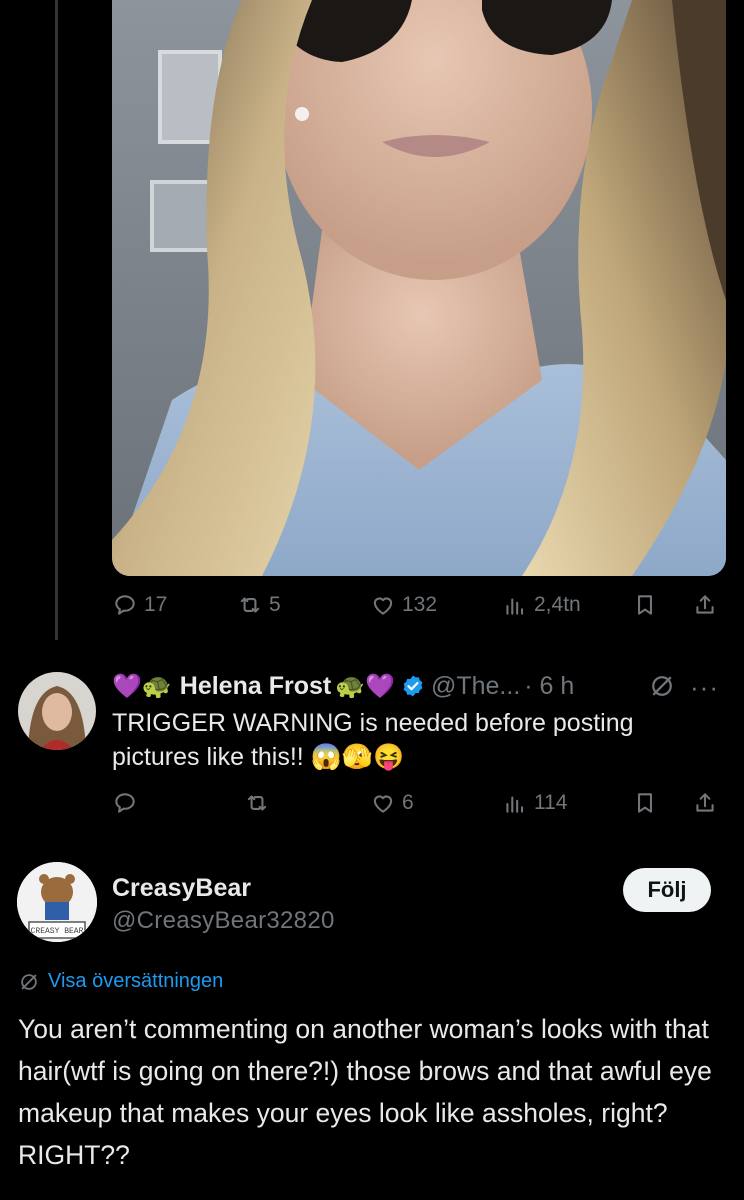  Describe the element at coordinates (365, 686) in the screenshot. I see `name-emoji-suffix: 🐢💜` at that location.